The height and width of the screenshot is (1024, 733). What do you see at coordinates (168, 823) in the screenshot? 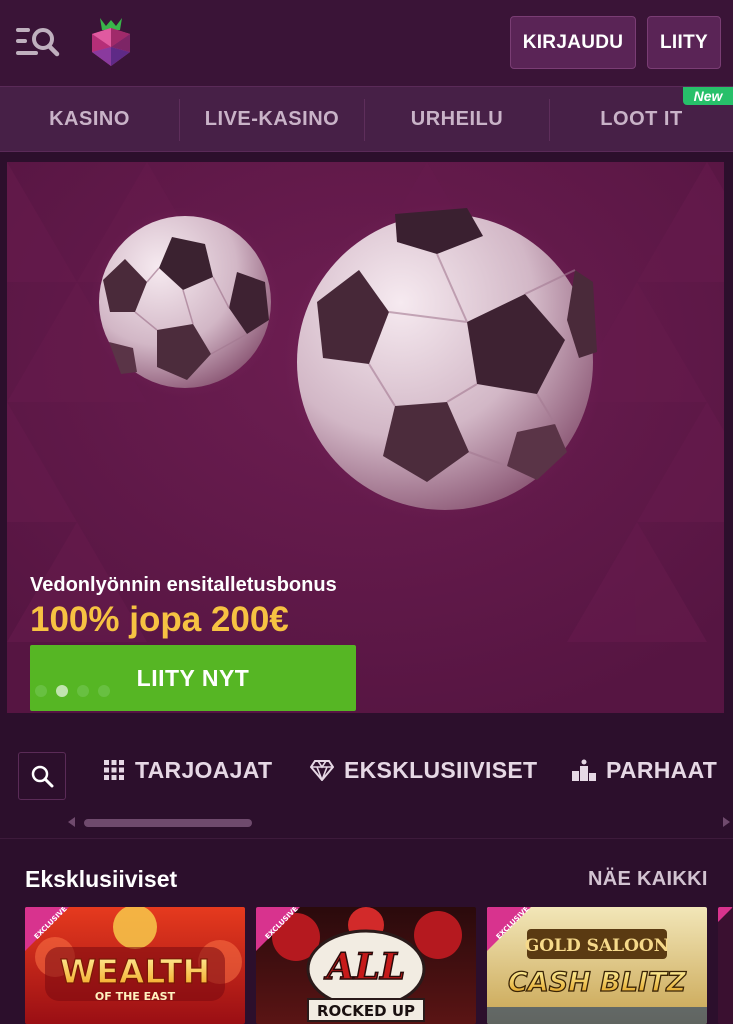
I see `horizontal-scrollbar` at bounding box center [168, 823].